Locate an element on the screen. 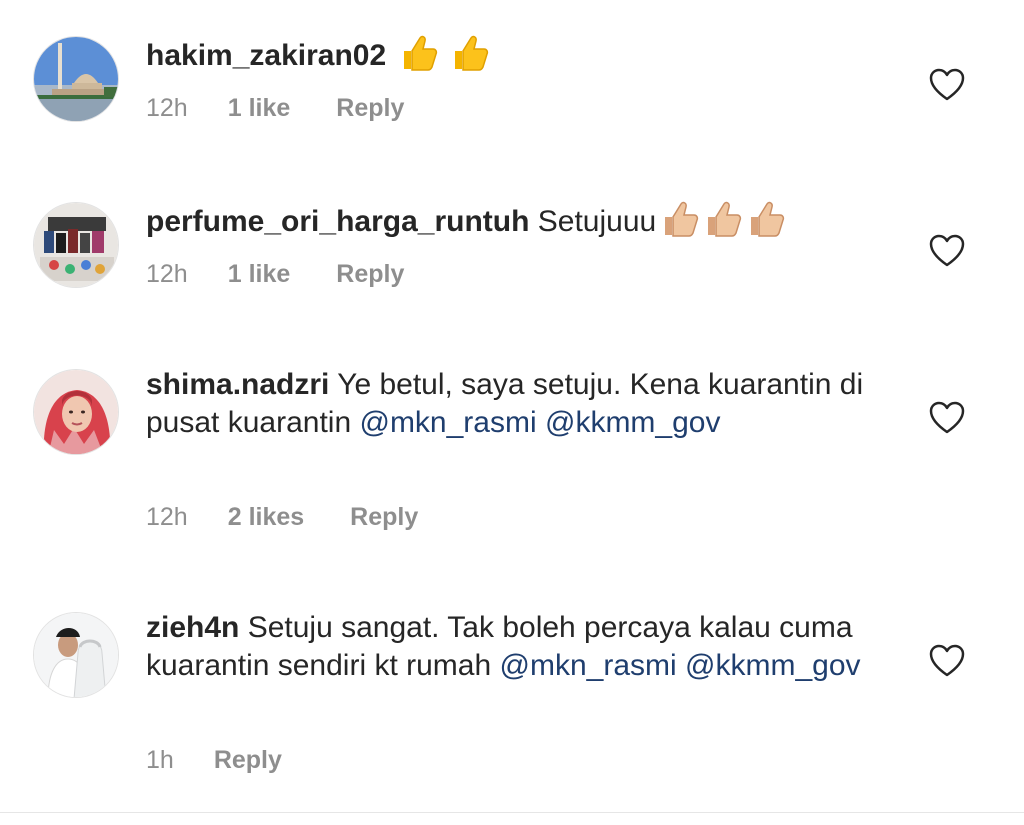  mosque-photo-avatar-icon is located at coordinates (76, 79).